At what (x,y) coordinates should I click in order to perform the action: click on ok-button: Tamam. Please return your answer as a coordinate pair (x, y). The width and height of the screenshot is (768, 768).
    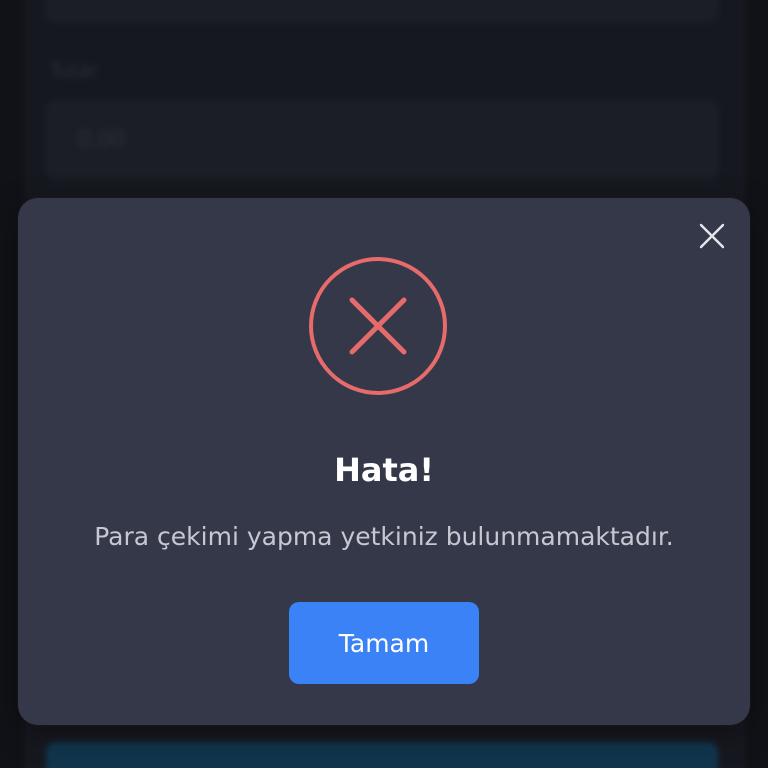
    Looking at the image, I should click on (384, 643).